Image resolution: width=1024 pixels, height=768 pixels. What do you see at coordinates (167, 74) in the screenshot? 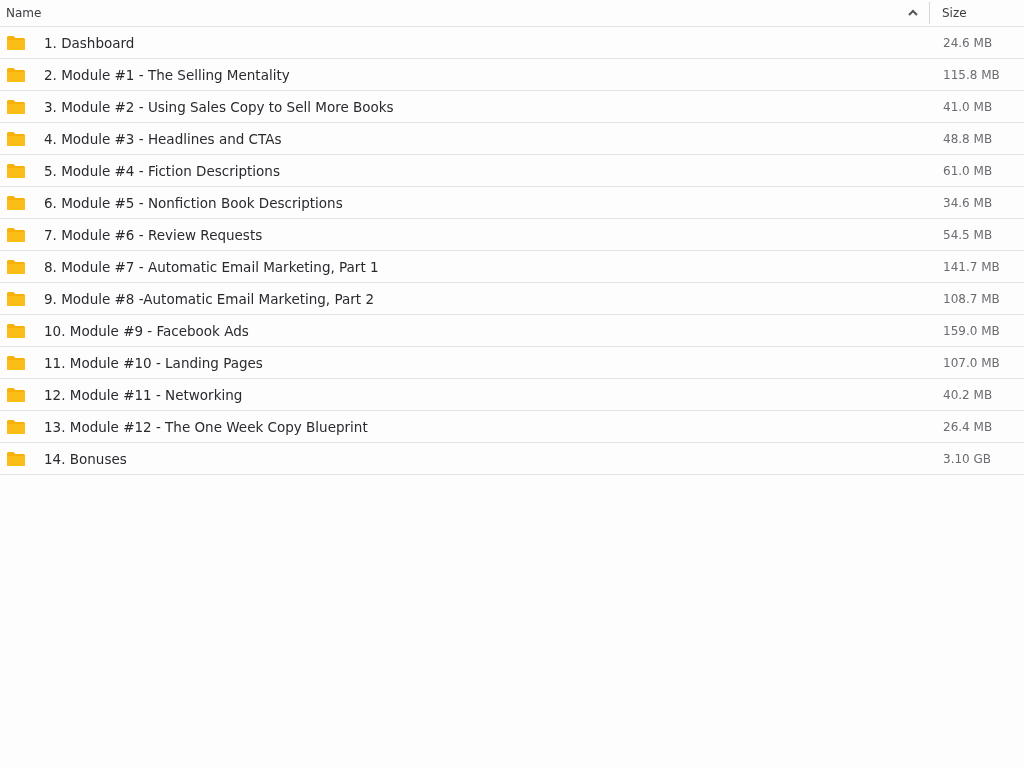
I see `folder-name: 2. Module #1 - The Selling Mentality` at bounding box center [167, 74].